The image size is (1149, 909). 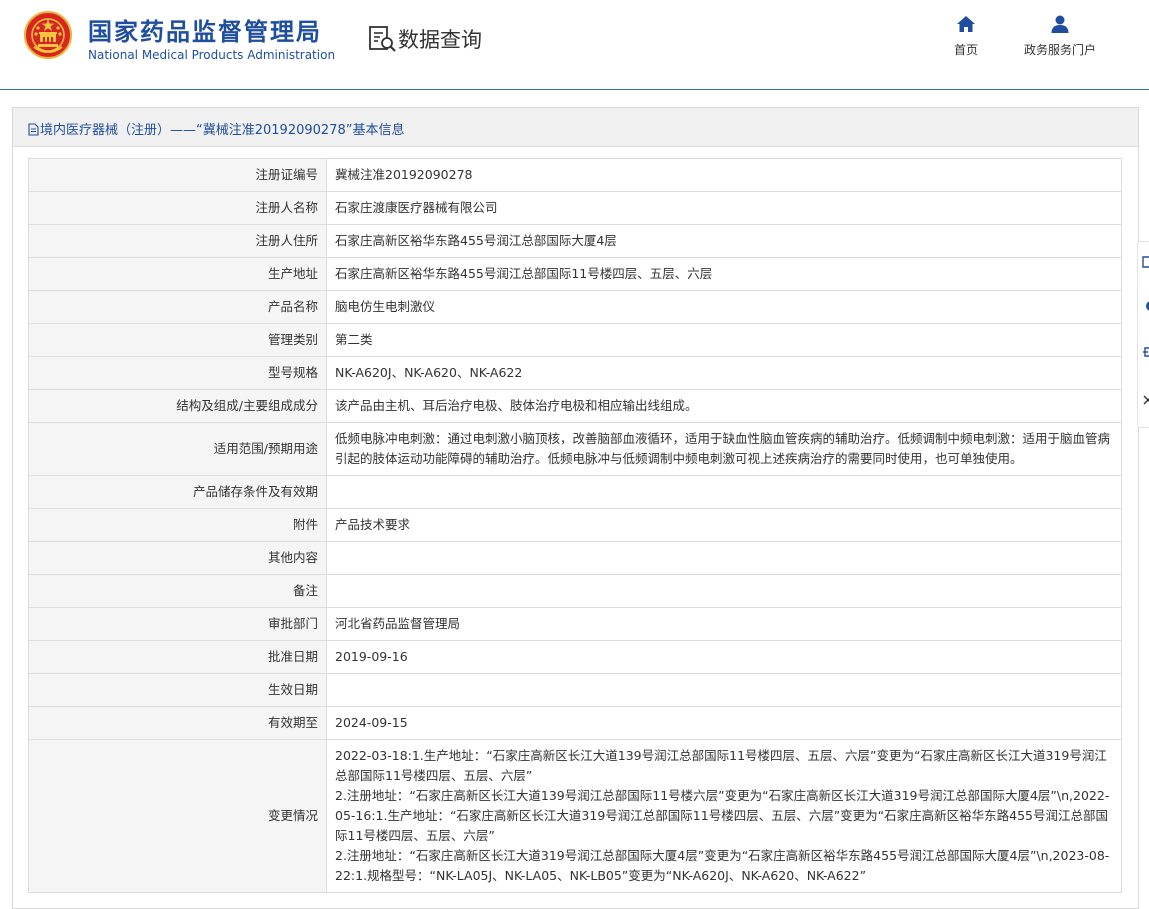 What do you see at coordinates (724, 175) in the screenshot?
I see `row-value: 冀械注准20192090278` at bounding box center [724, 175].